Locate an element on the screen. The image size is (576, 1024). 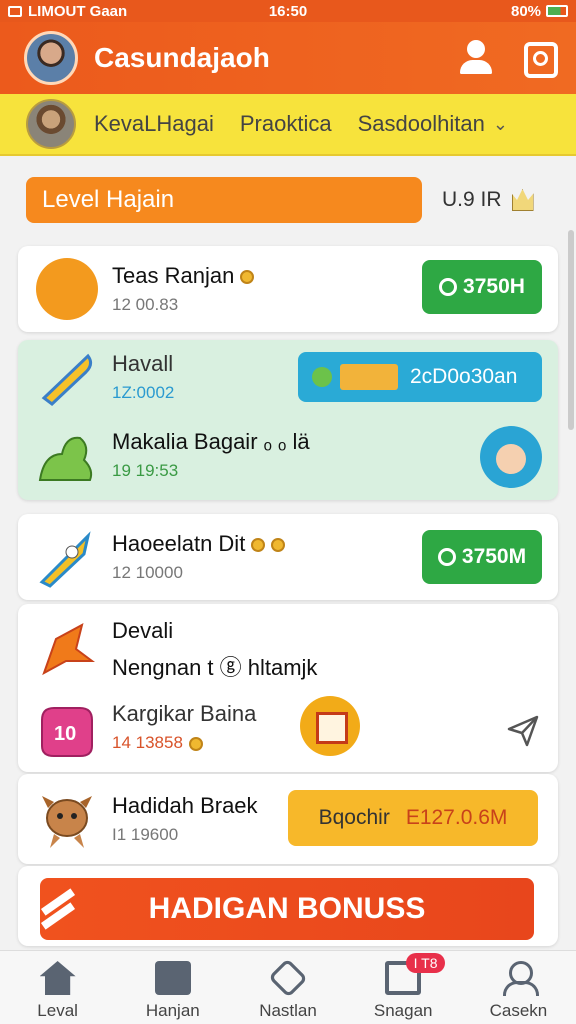
tab-label: Casekn is located at coordinates (518, 1010).